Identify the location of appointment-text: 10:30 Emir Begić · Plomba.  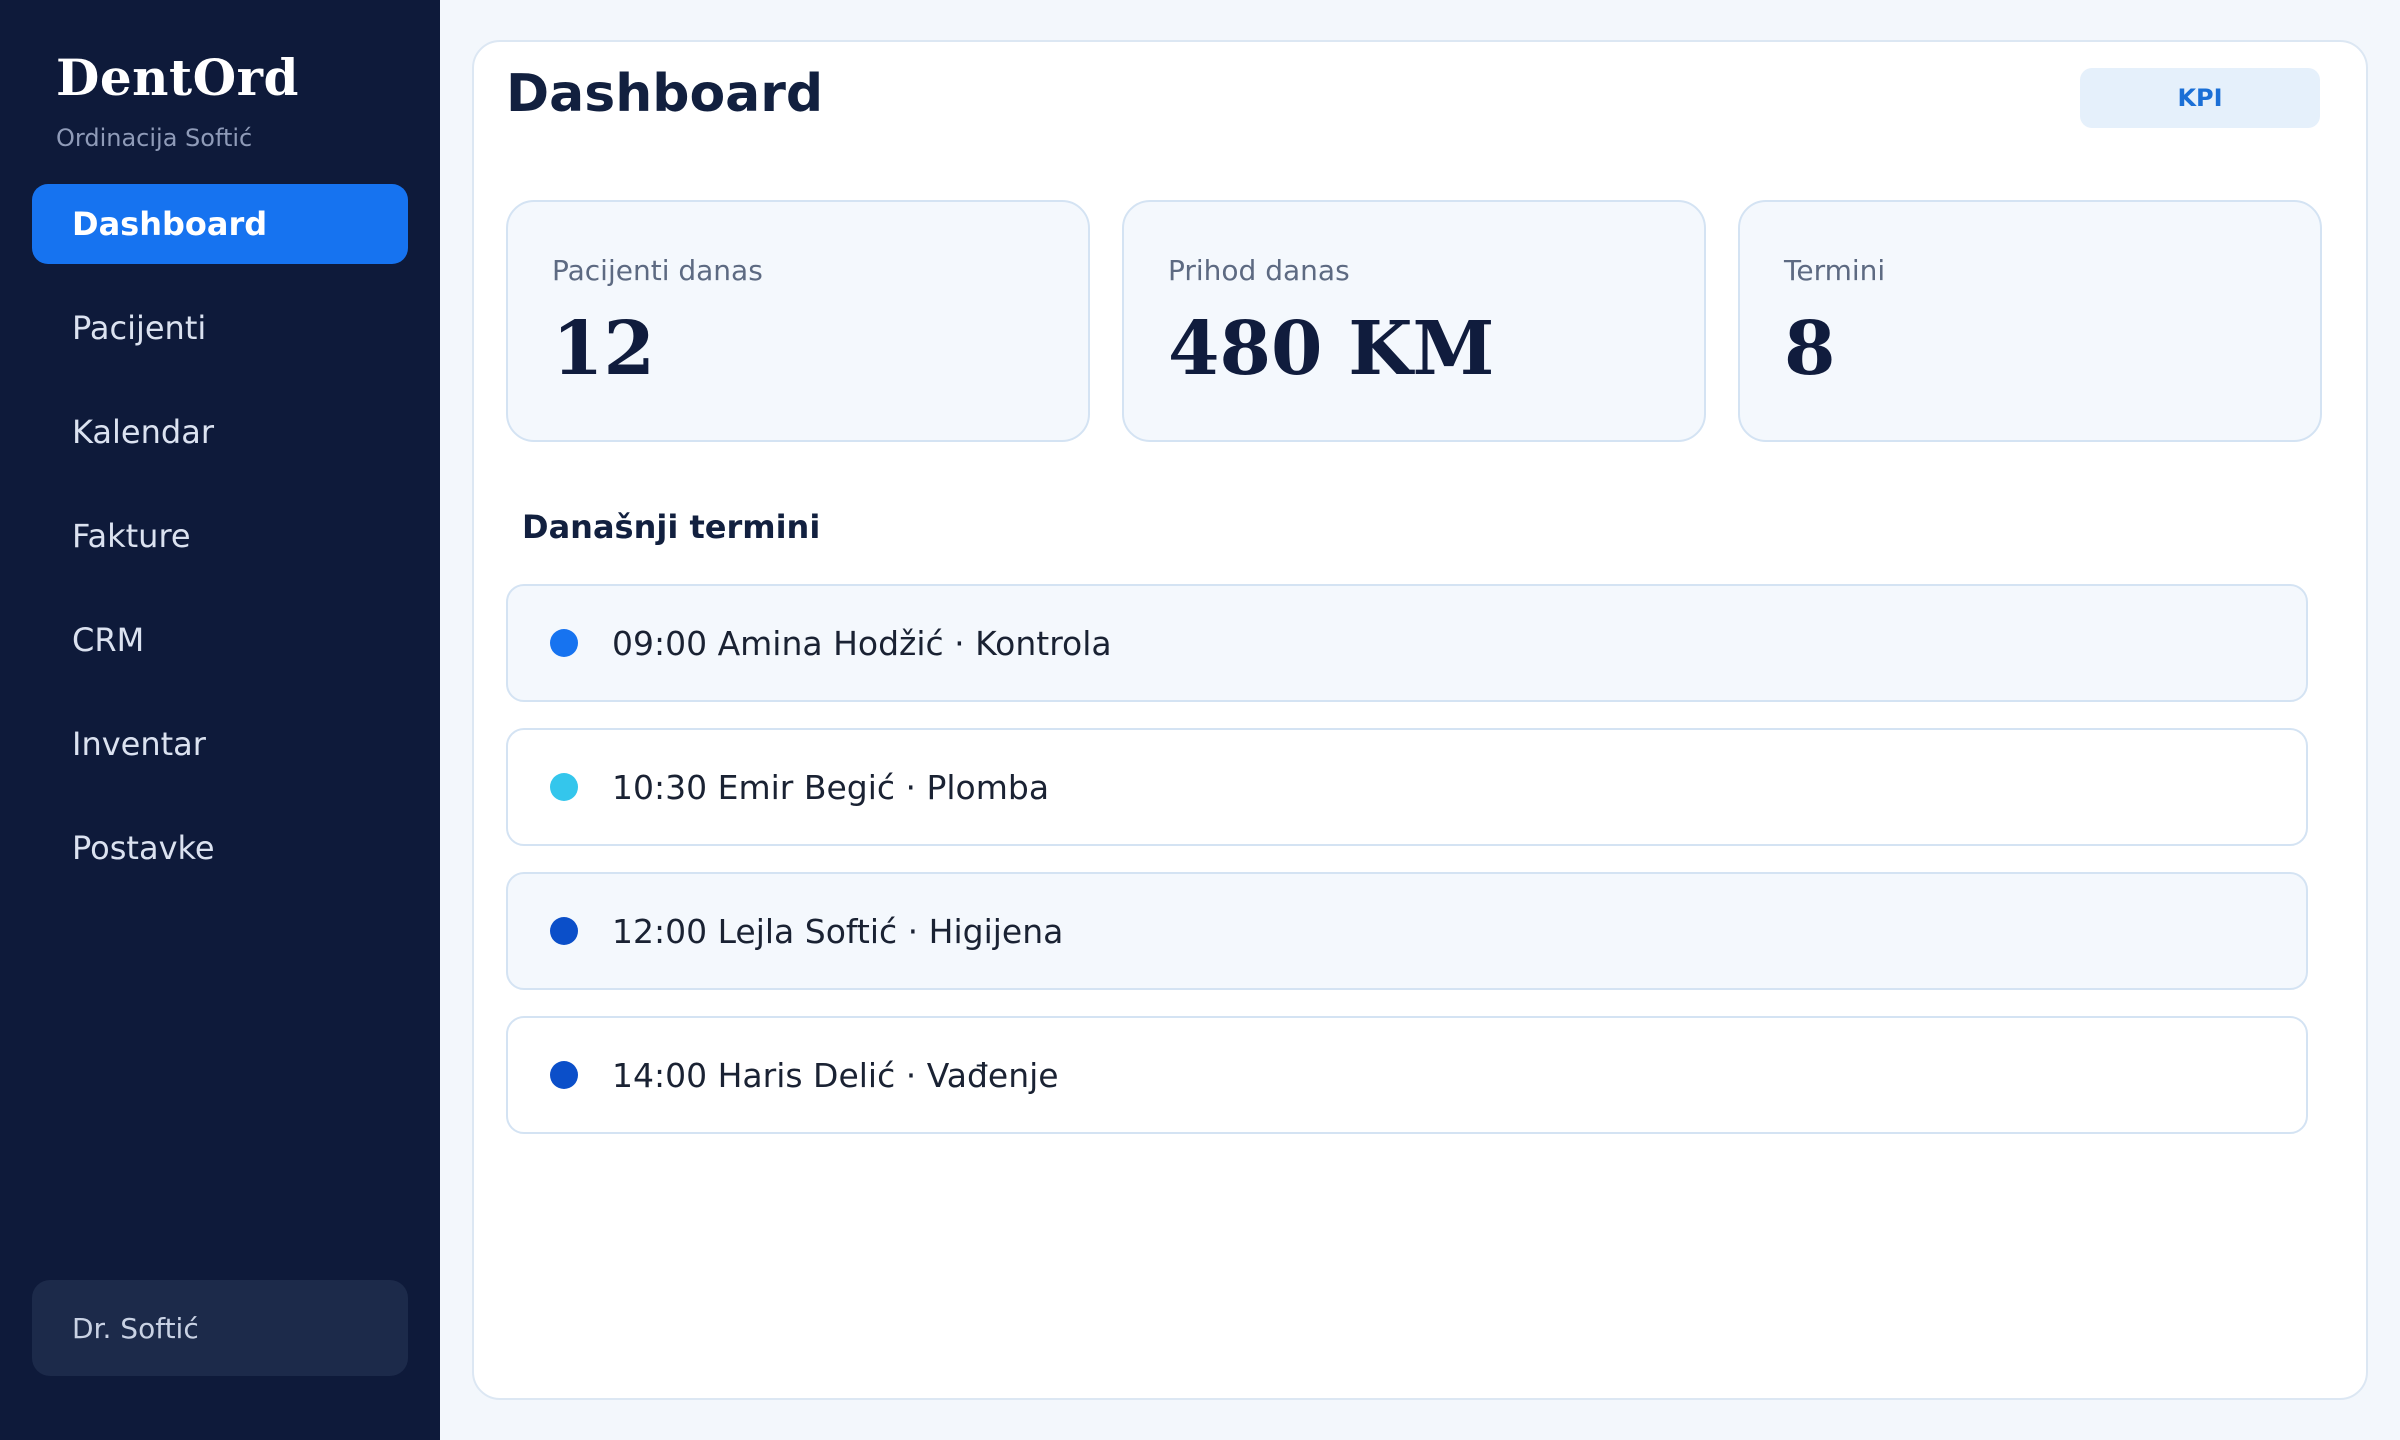
(831, 787).